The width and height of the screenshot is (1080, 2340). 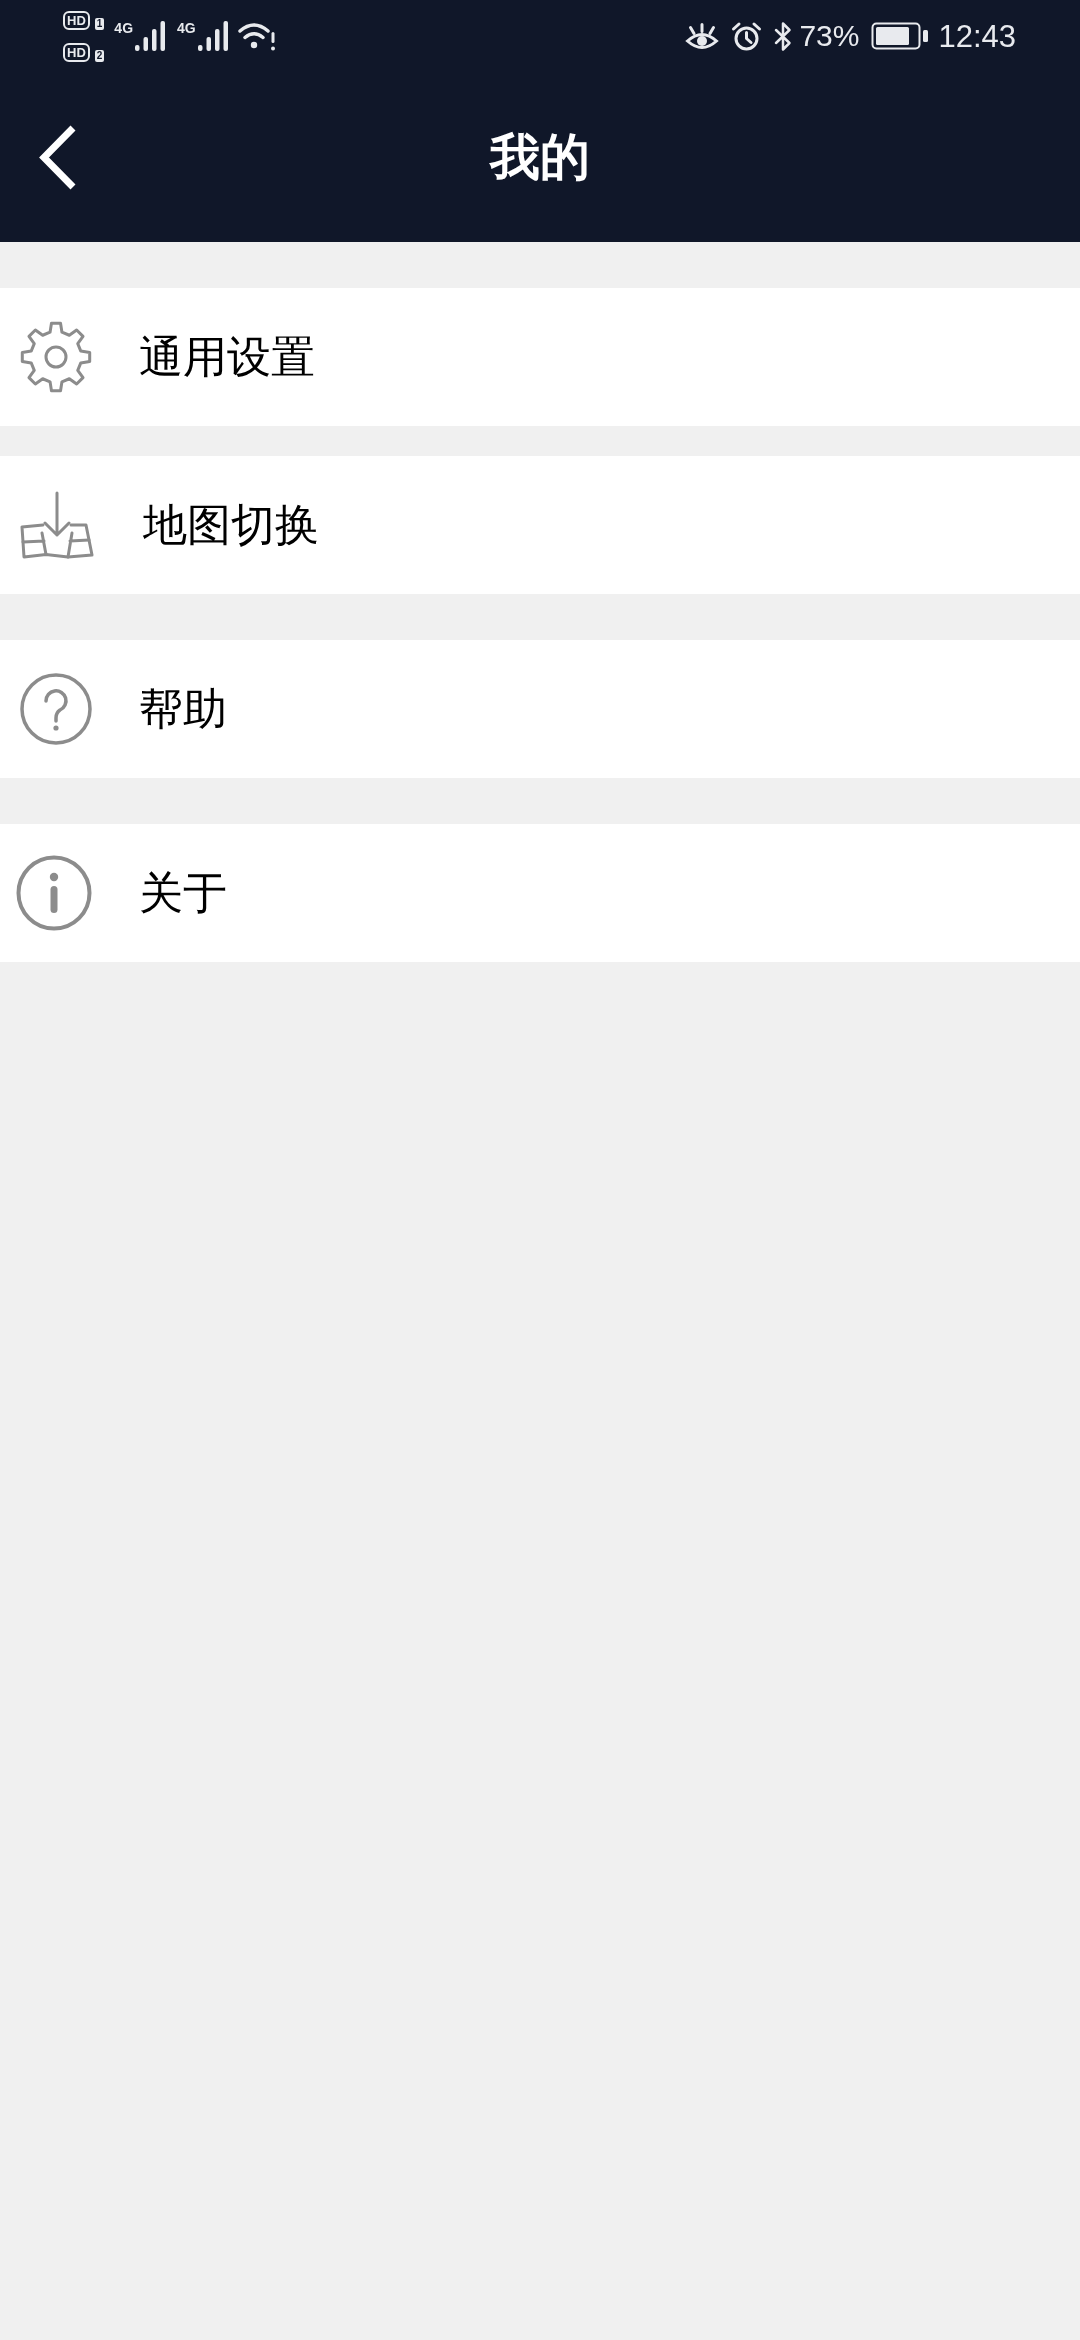 What do you see at coordinates (747, 36) in the screenshot?
I see `alarm-clock-icon` at bounding box center [747, 36].